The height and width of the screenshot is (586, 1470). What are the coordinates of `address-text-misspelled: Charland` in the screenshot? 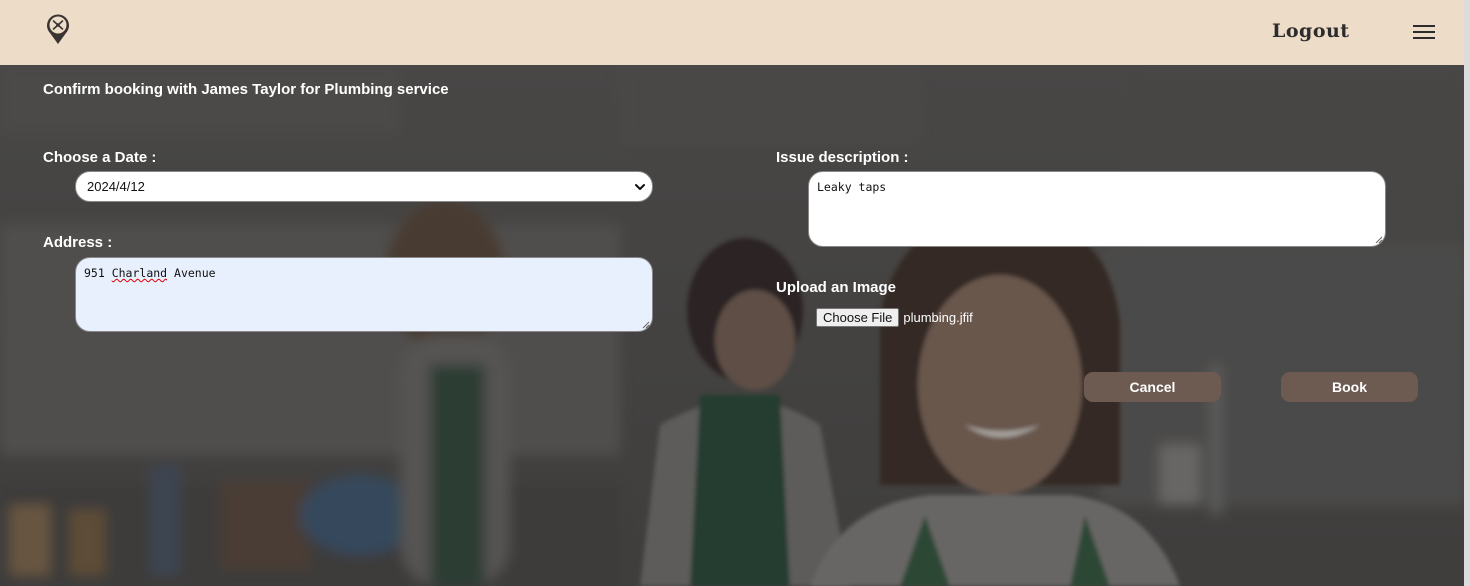 It's located at (139, 273).